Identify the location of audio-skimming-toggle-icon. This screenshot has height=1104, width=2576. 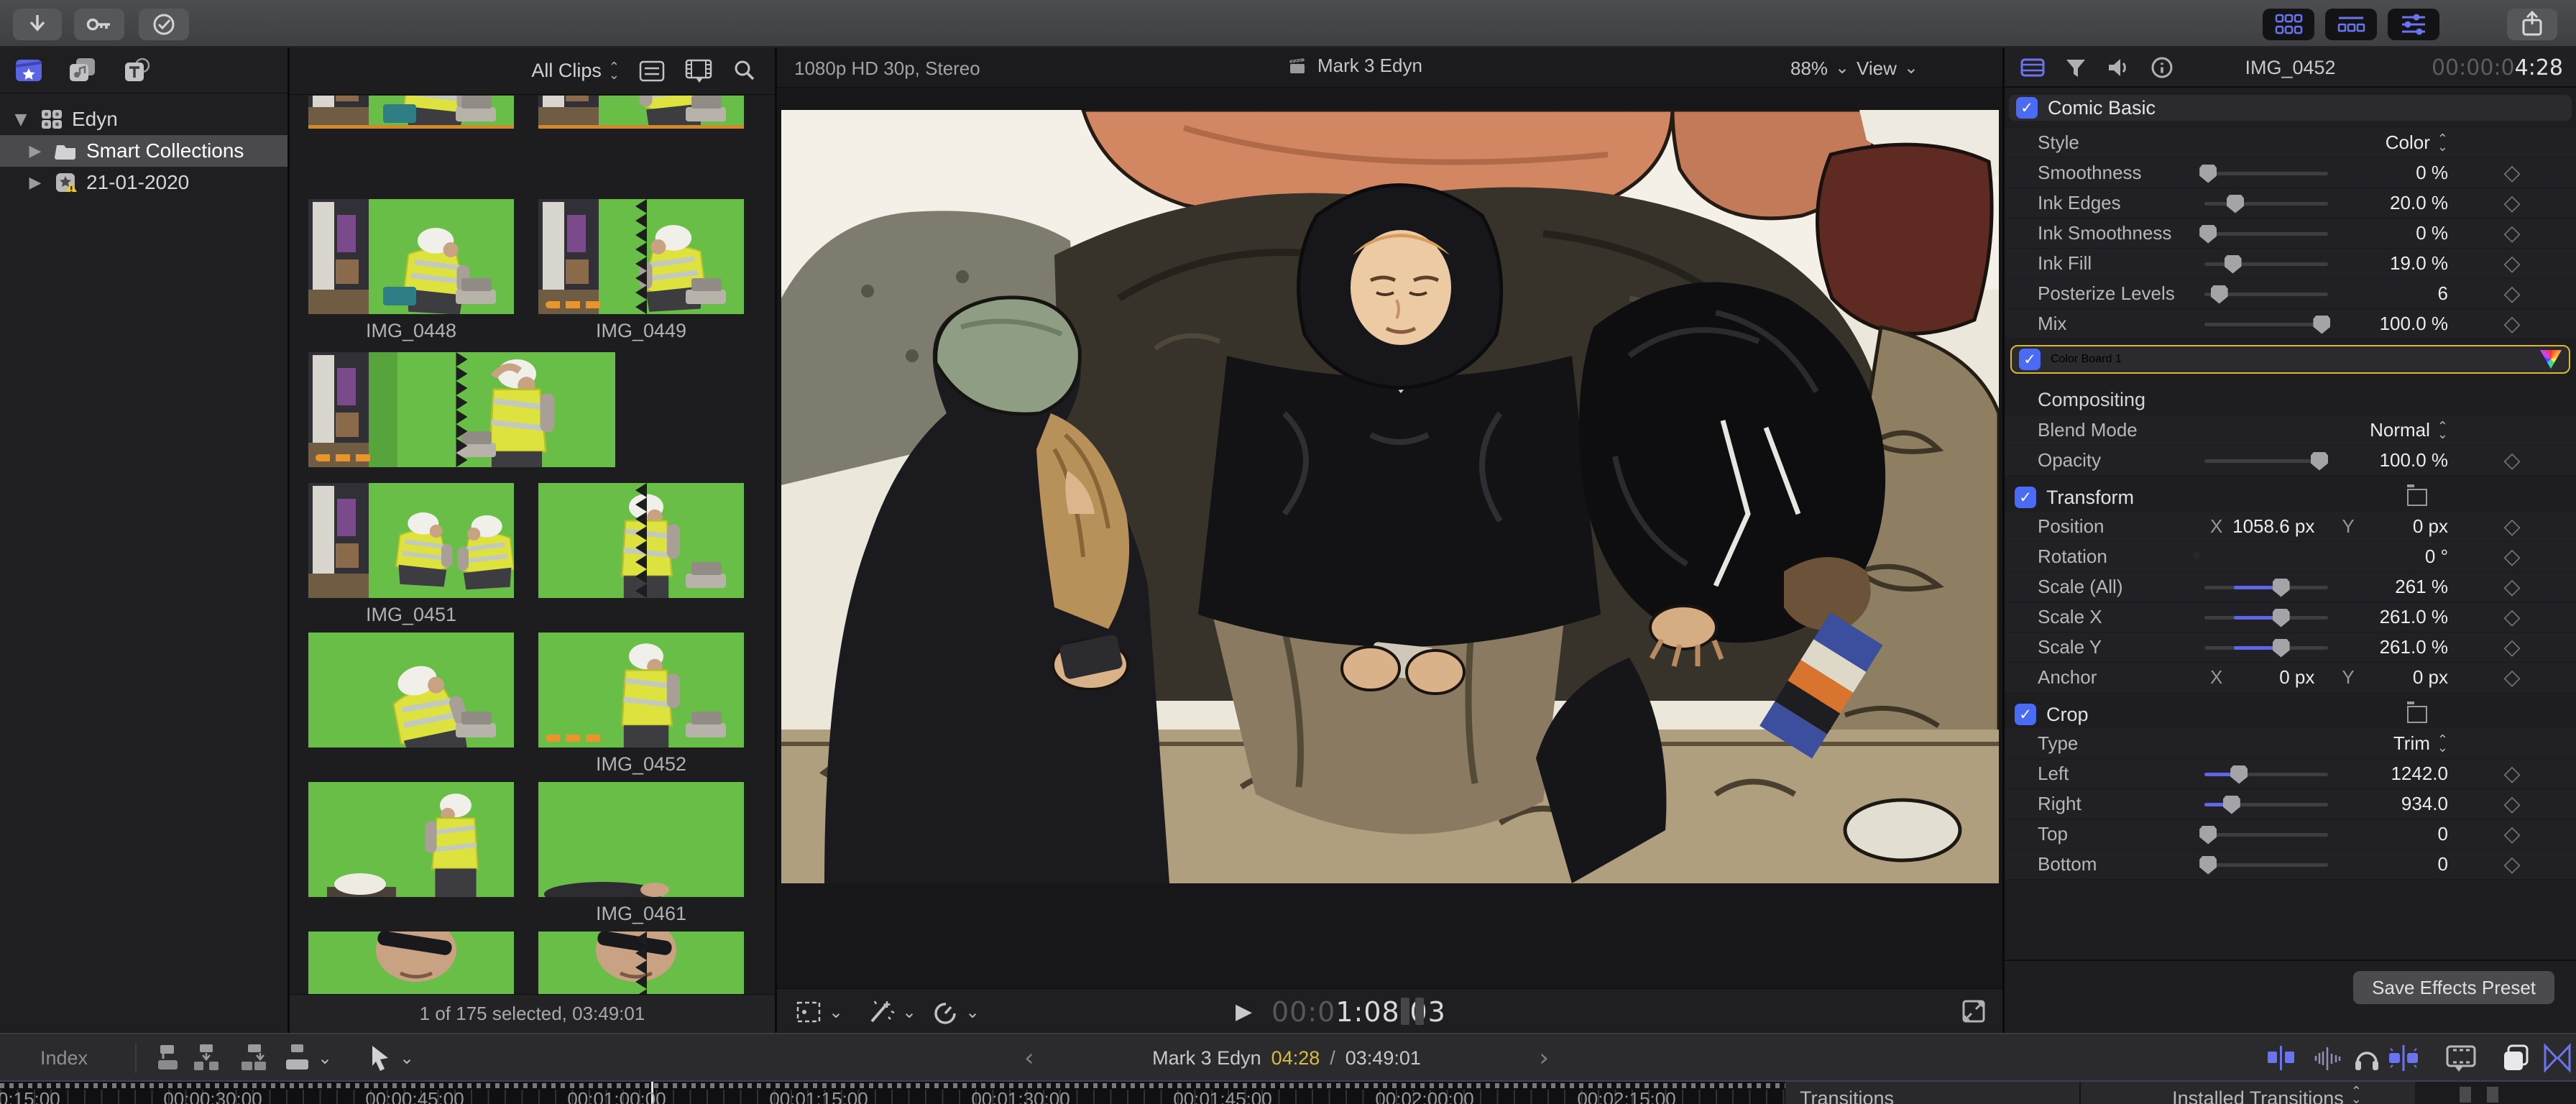
(2327, 1058).